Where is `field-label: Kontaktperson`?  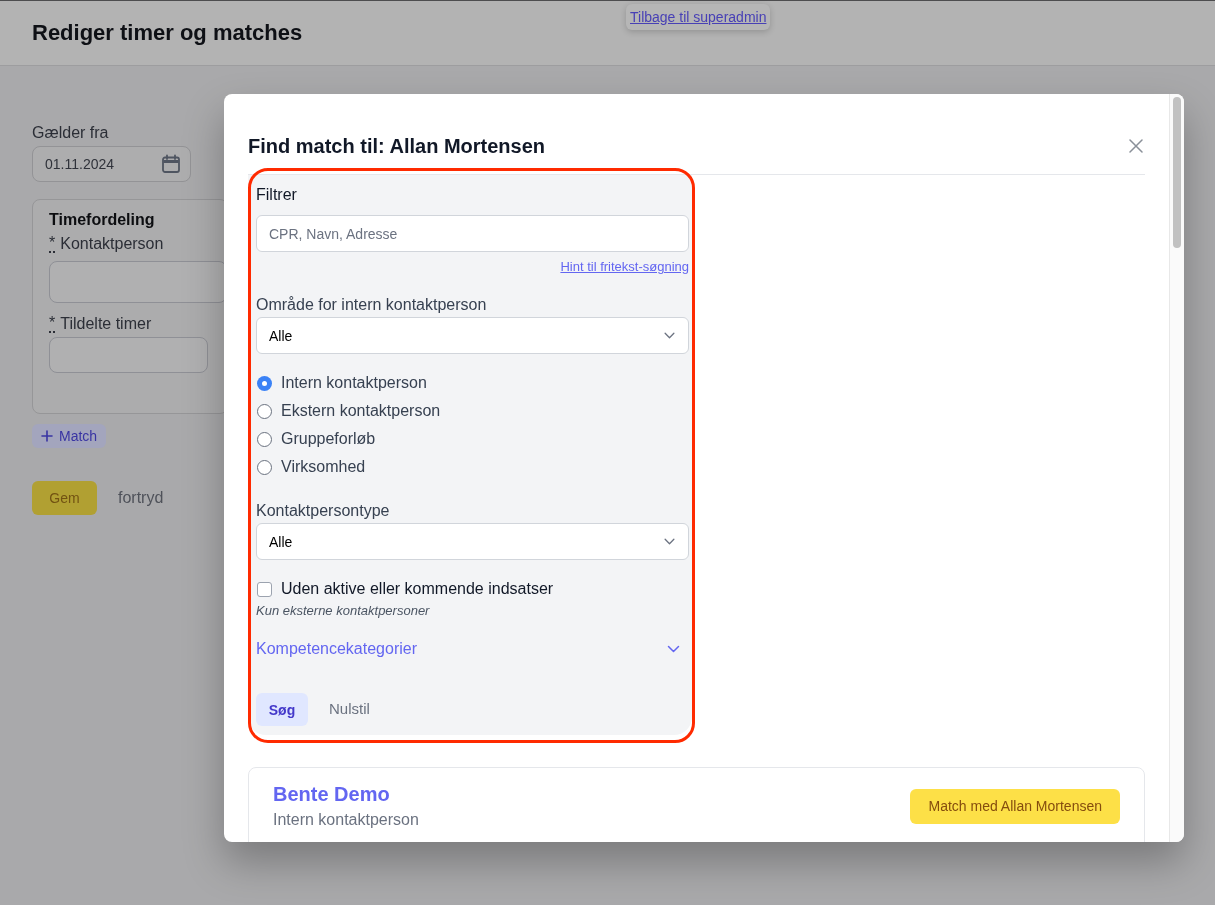
field-label: Kontaktperson is located at coordinates (112, 244).